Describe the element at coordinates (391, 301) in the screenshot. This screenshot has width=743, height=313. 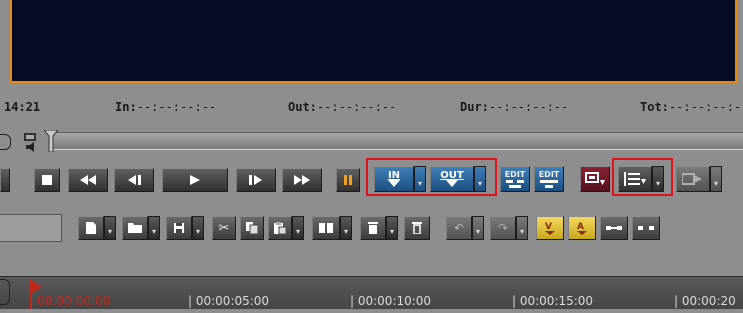
I see `timeline-marker-10s: | 00:00:10:00` at that location.